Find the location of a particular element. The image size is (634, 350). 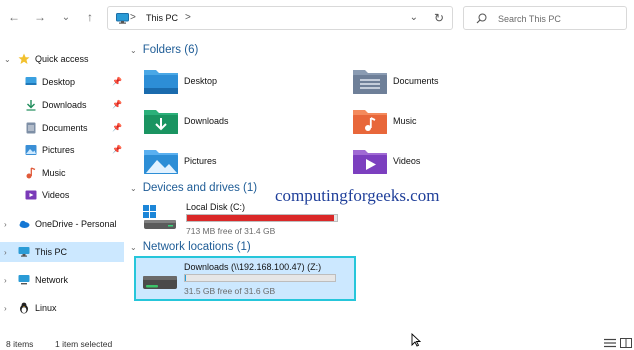

sidebar-item-desktop: Desktop 📌 is located at coordinates (62, 82).